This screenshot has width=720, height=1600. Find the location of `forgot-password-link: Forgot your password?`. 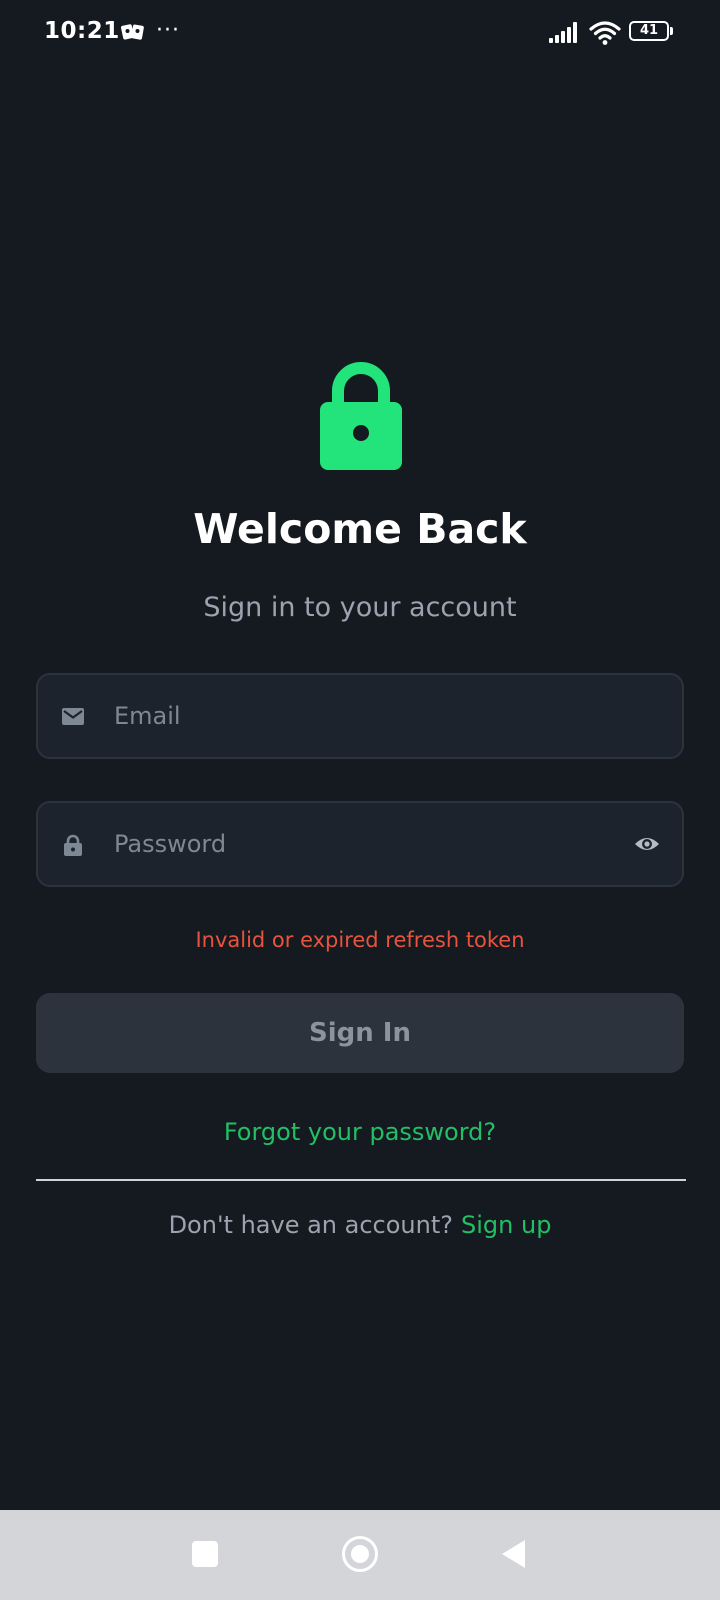

forgot-password-link: Forgot your password? is located at coordinates (360, 1132).